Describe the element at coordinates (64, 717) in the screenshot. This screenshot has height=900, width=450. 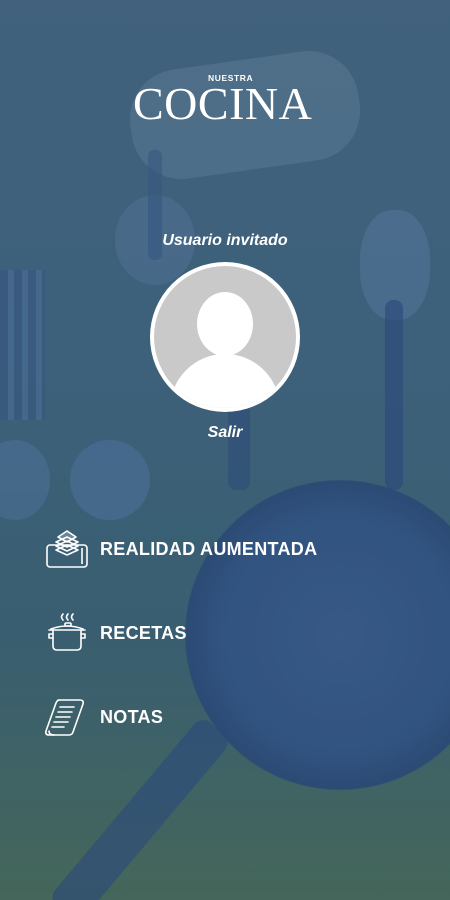
I see `notes-scroll-icon` at that location.